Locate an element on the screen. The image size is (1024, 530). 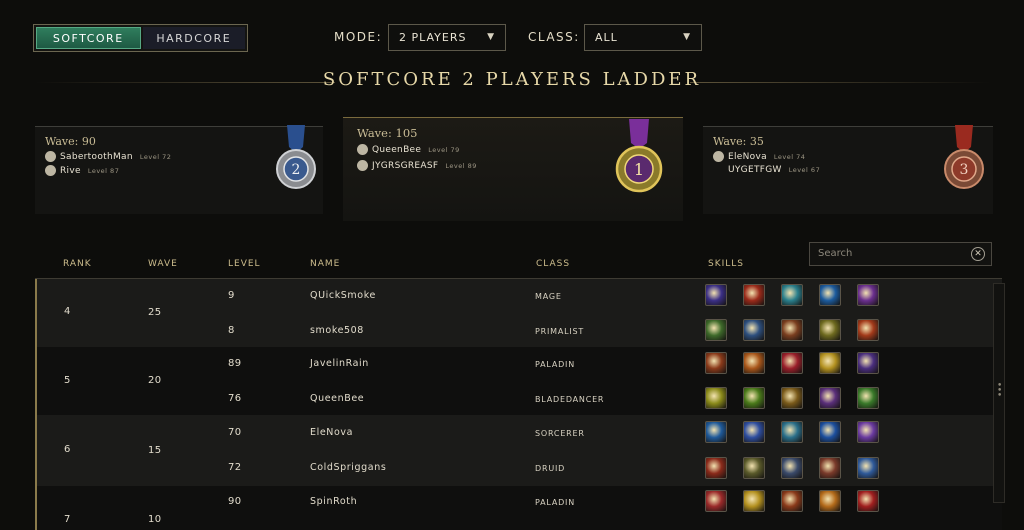
podium-player: JYGRSGREASF Level 89 is located at coordinates (417, 165).